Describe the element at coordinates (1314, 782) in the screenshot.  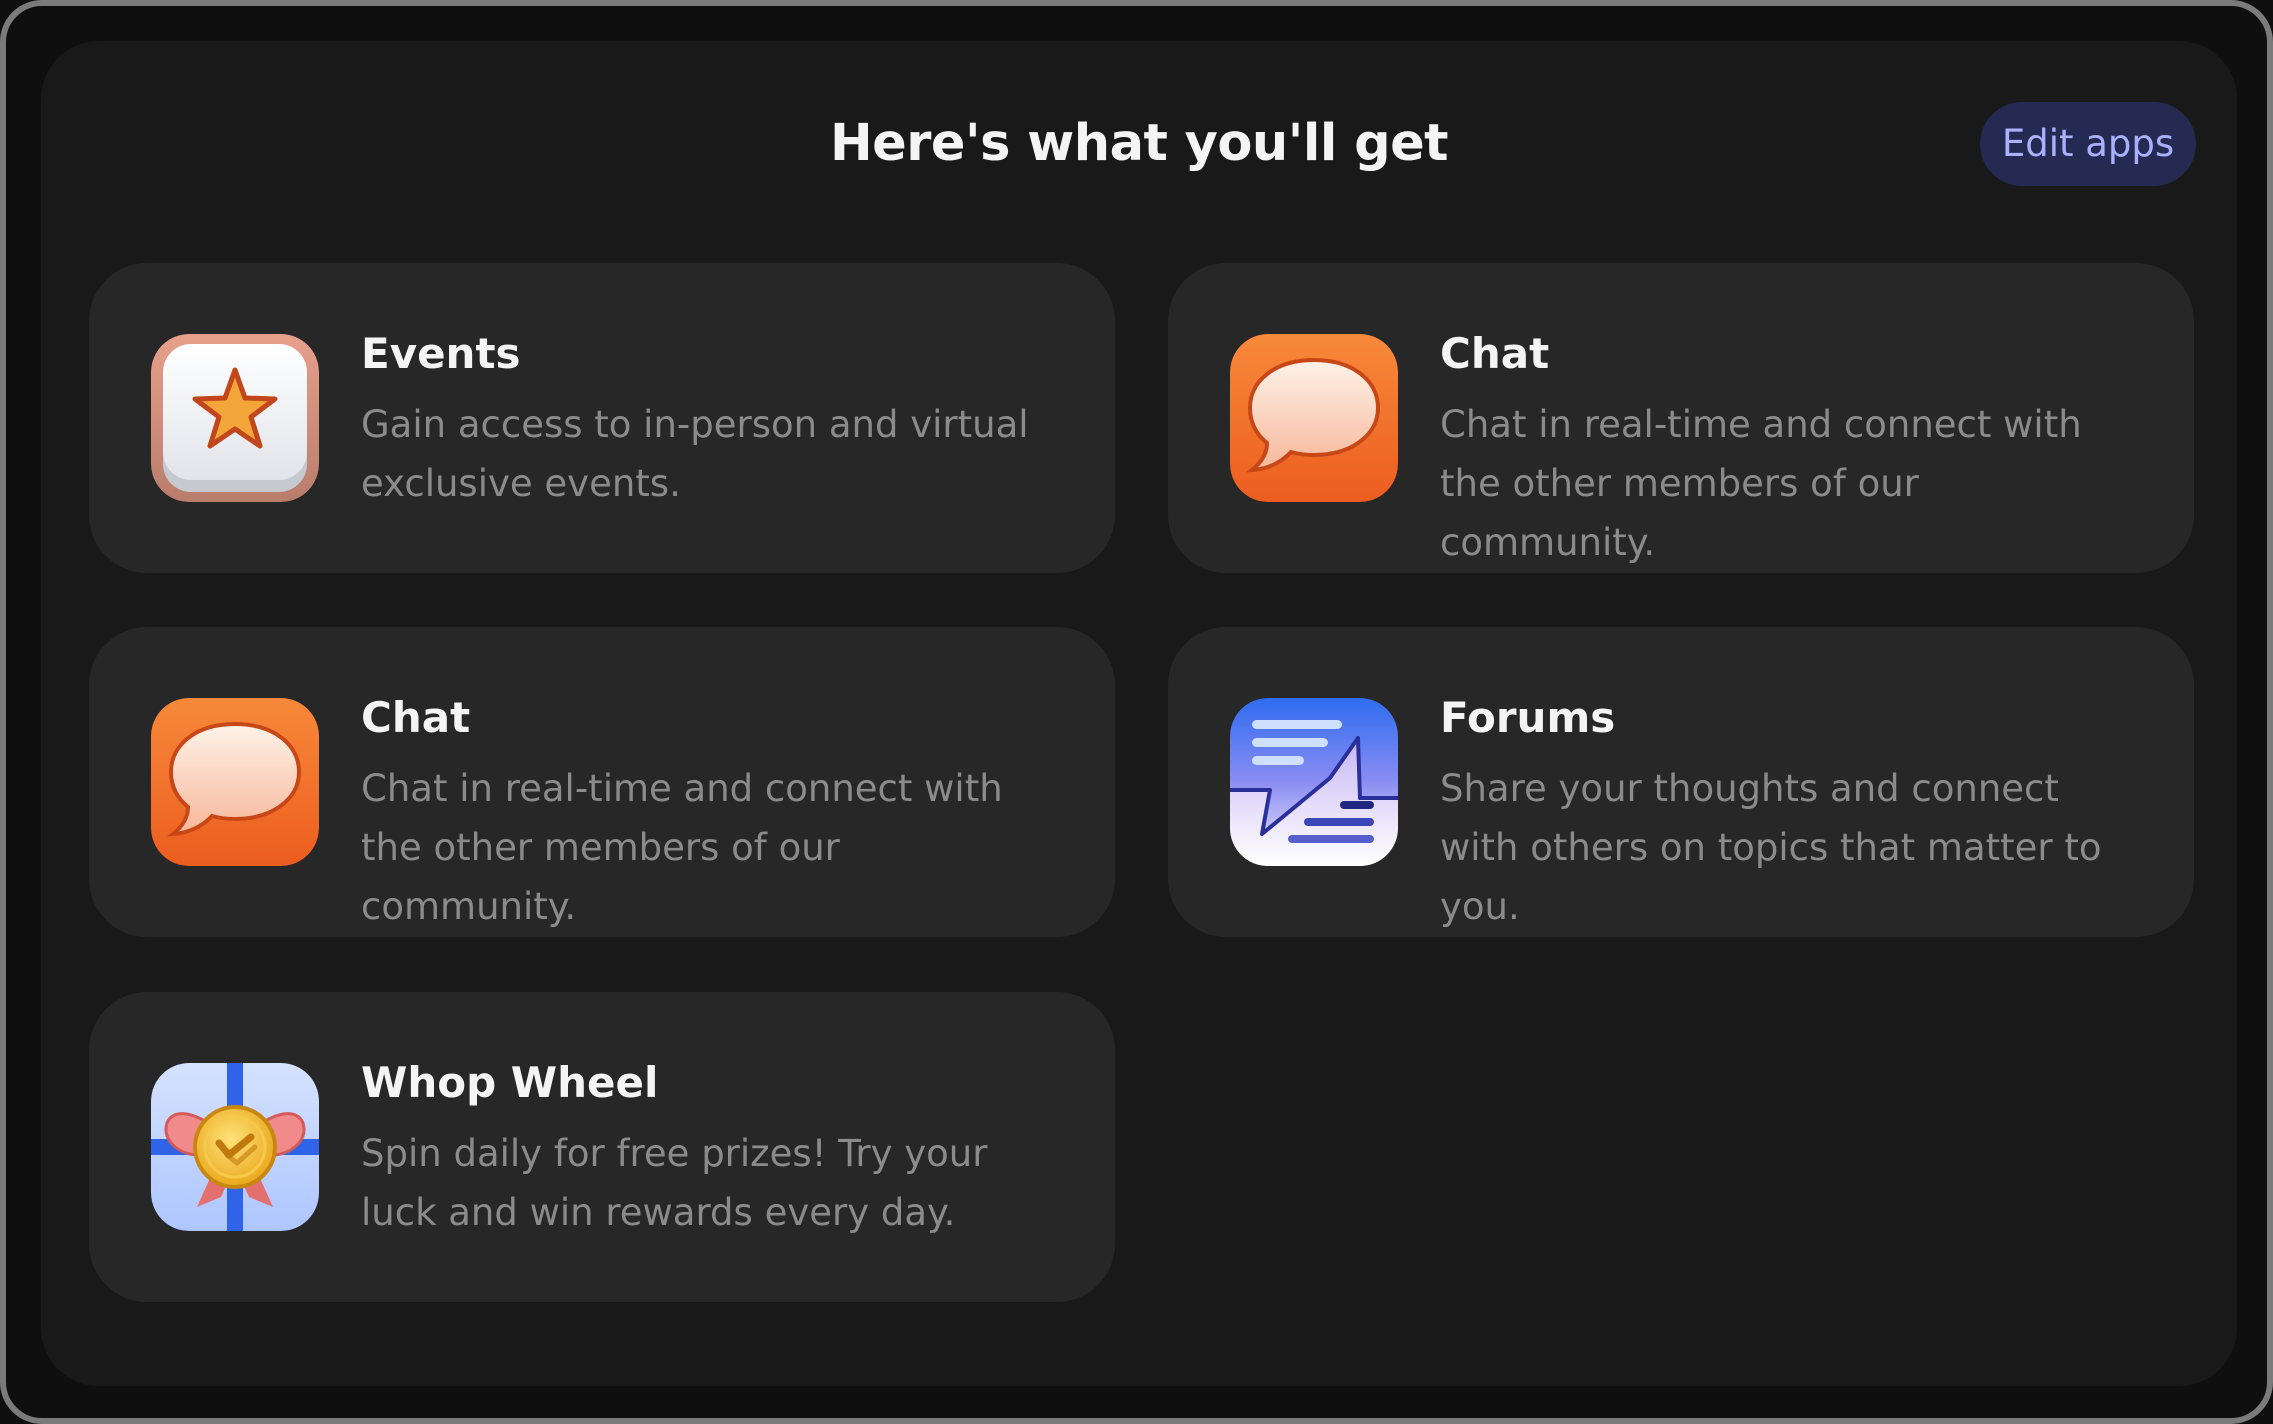
I see `forum-document-icon` at that location.